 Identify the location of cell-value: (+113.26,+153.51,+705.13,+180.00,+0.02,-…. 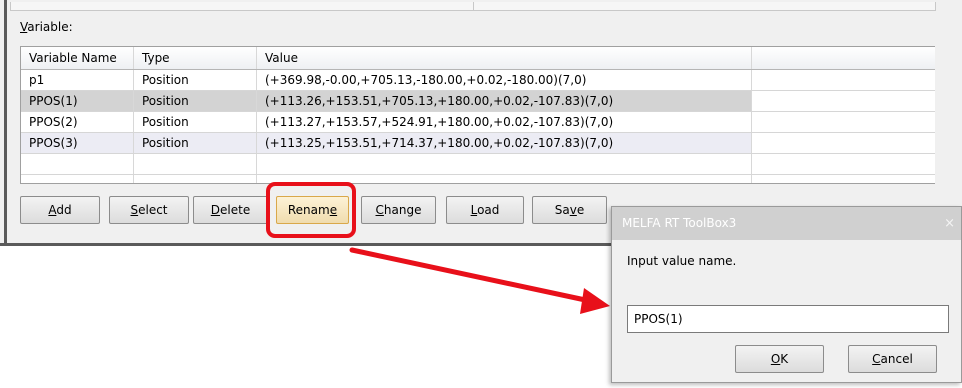
(504, 101).